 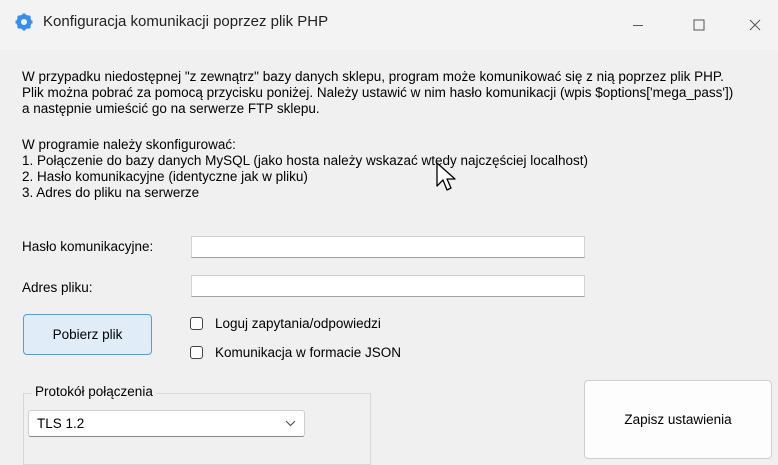 I want to click on protocol-legend: Protokół połączenia, so click(x=94, y=391).